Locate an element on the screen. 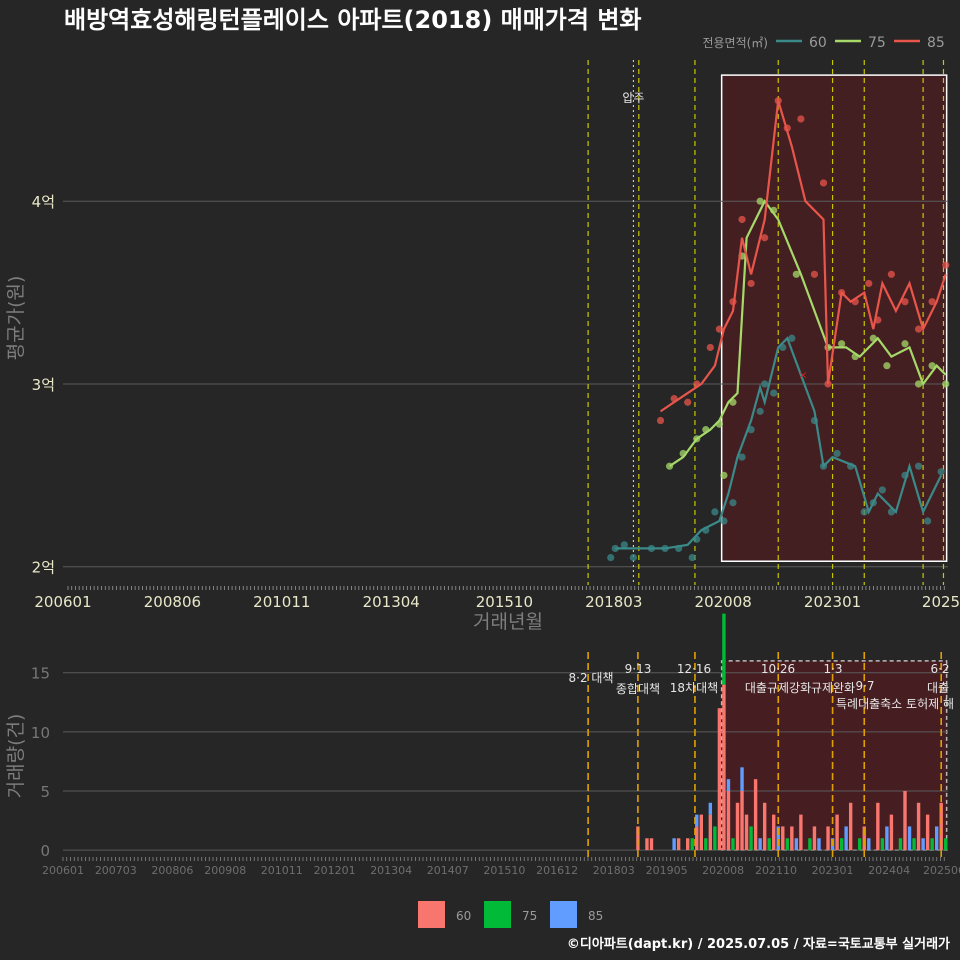 The width and height of the screenshot is (960, 960). volume-legend-label-75: 75 is located at coordinates (529, 916).